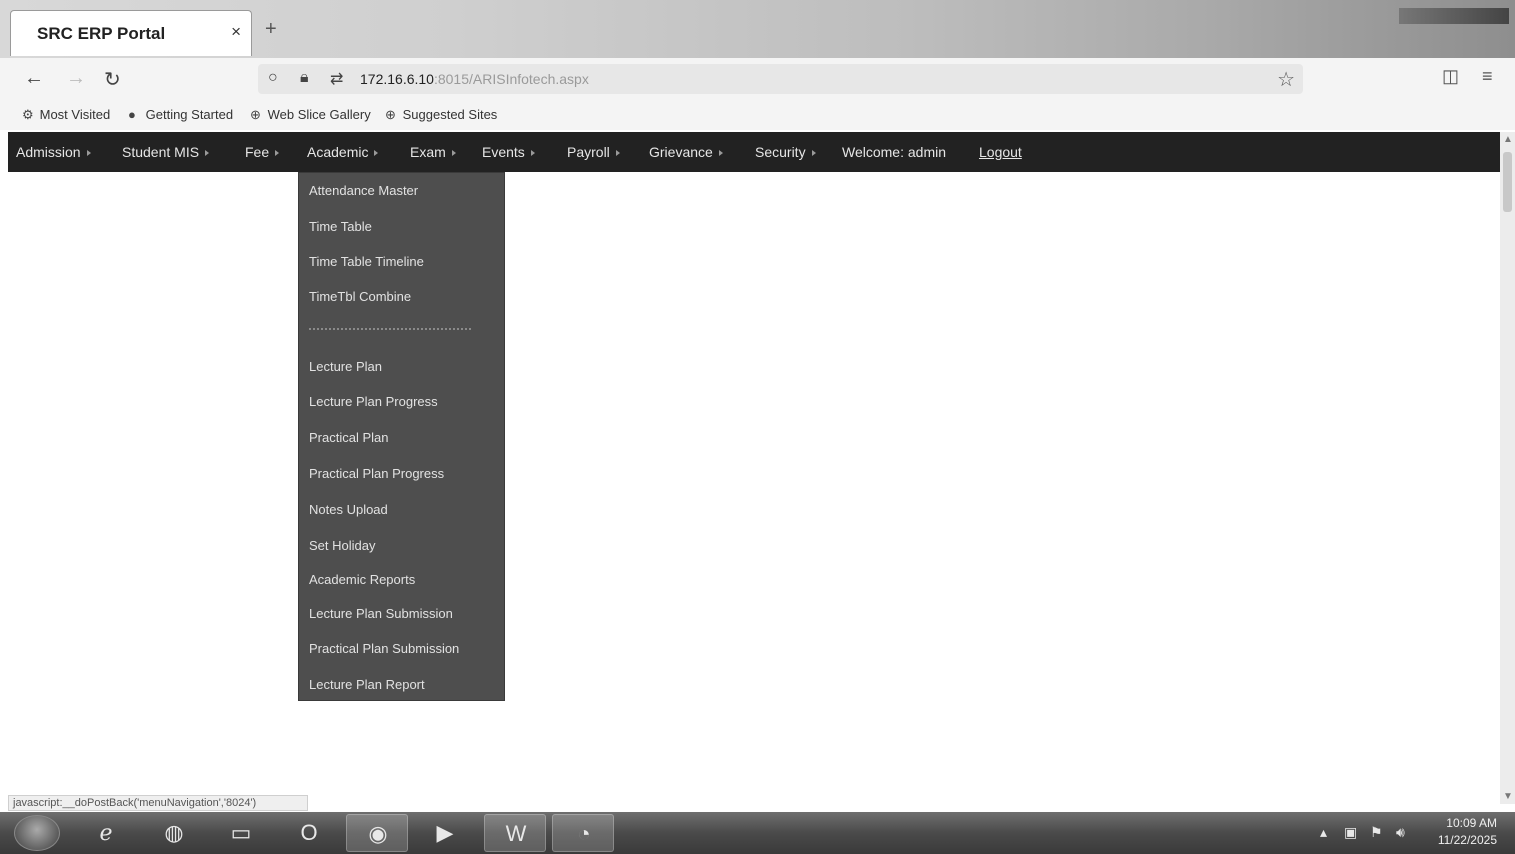  Describe the element at coordinates (180, 114) in the screenshot. I see `bookmark-getting-started: ● Getting Started` at that location.